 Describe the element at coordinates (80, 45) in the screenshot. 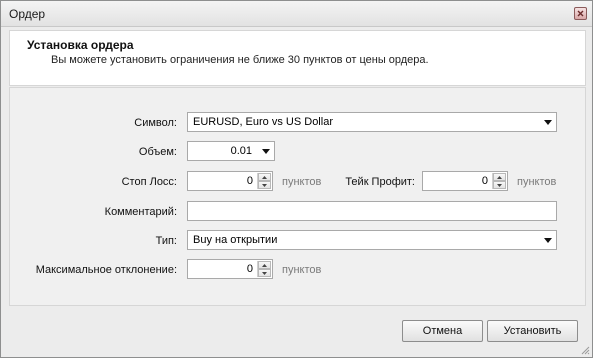

I see `header-title: Установка ордера` at that location.